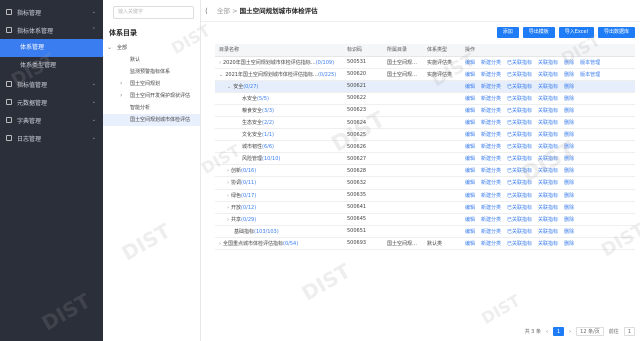 The image size is (640, 341). What do you see at coordinates (425, 171) in the screenshot?
I see `table-row: › 创新(0/16) 500628 编辑 新建分类 已关联指标 关联指标 删除` at bounding box center [425, 171].